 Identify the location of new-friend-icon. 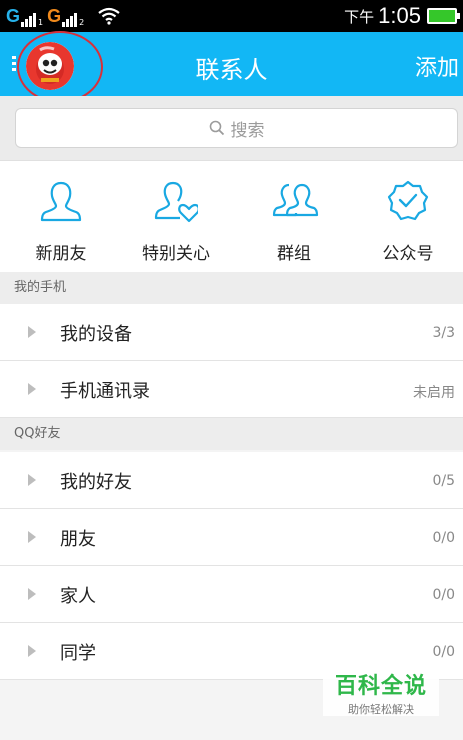
(61, 201).